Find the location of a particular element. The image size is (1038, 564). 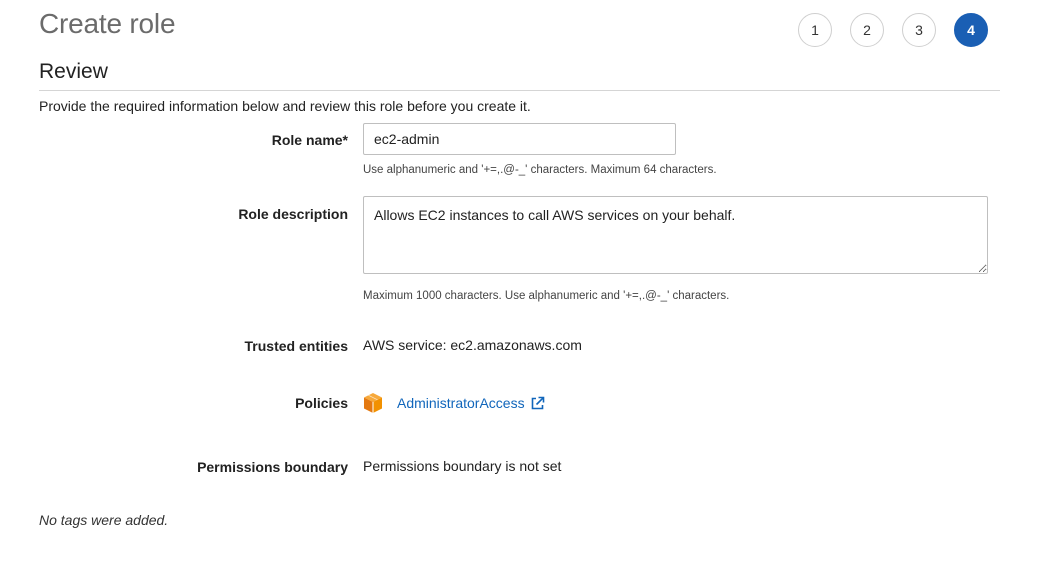

role-description-label: Role description is located at coordinates (293, 214).